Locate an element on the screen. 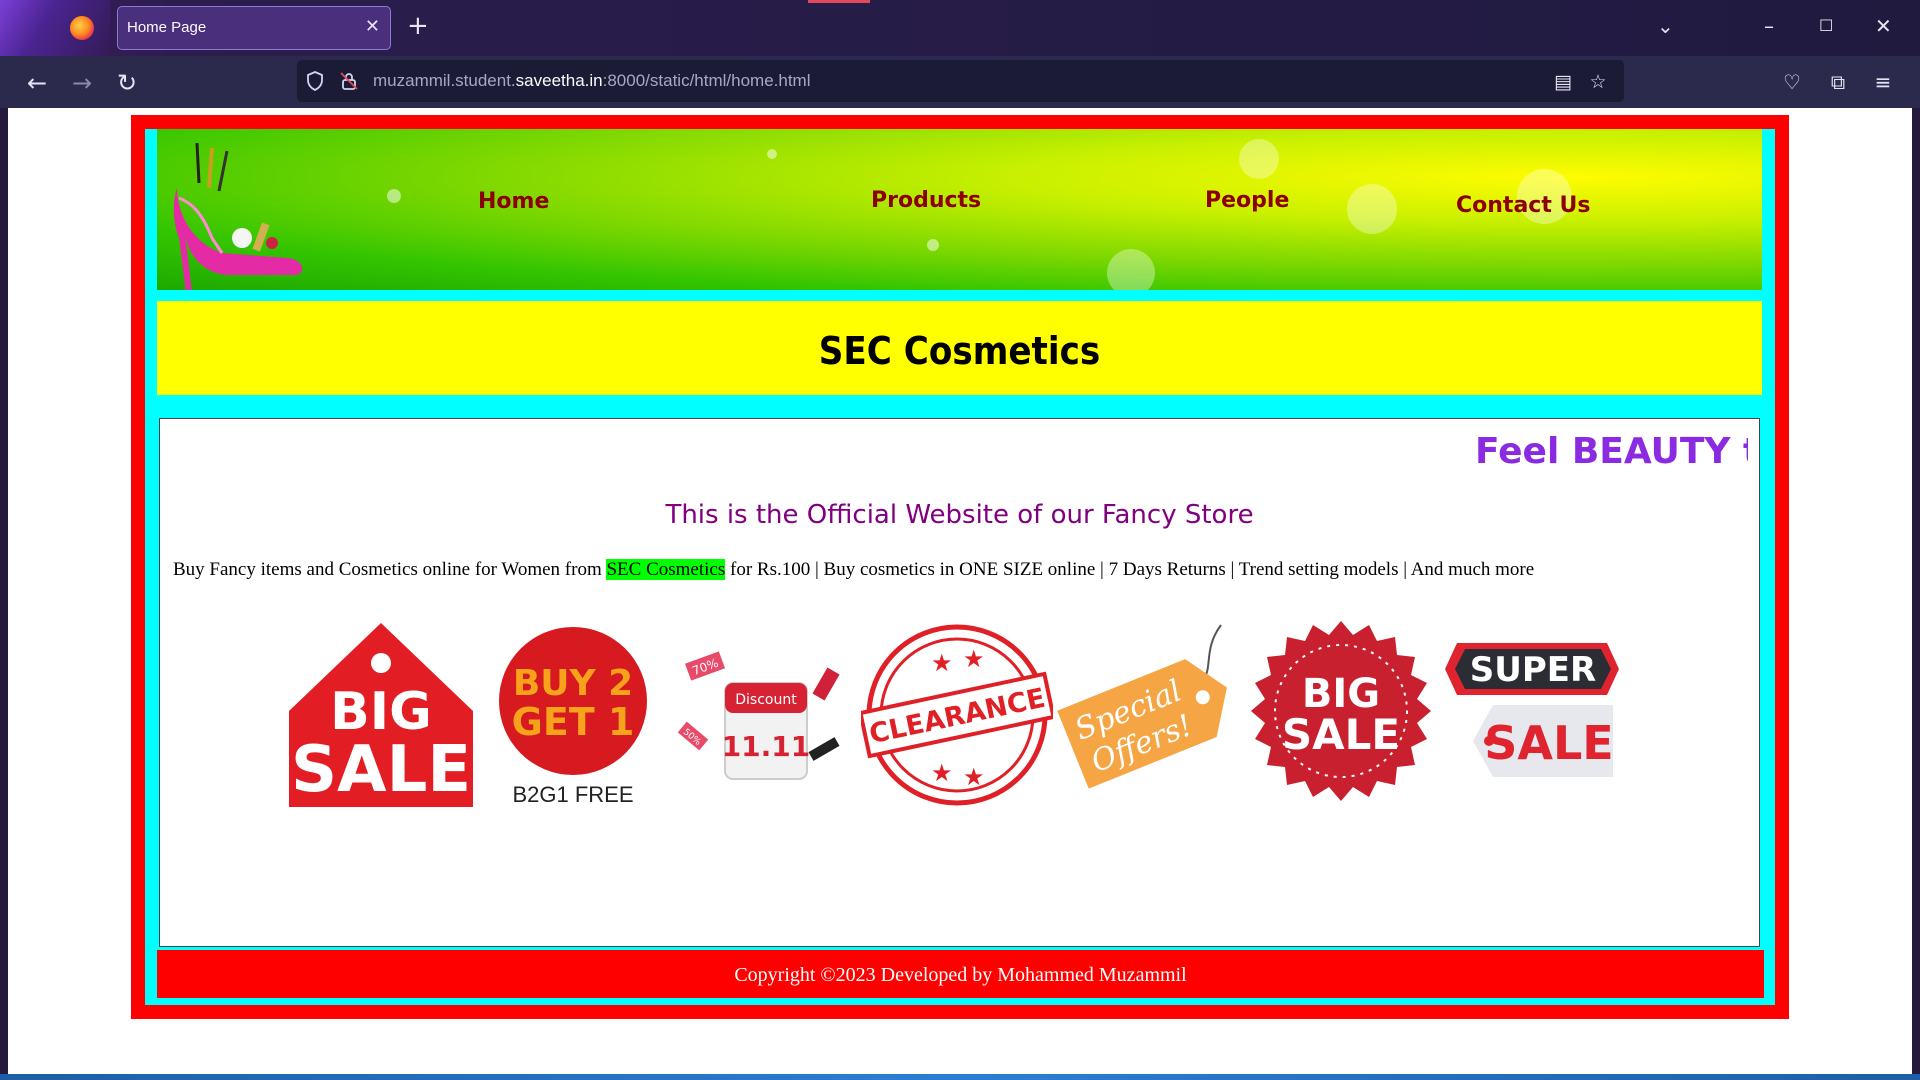  super-sale-line2: SALE is located at coordinates (1548, 743).